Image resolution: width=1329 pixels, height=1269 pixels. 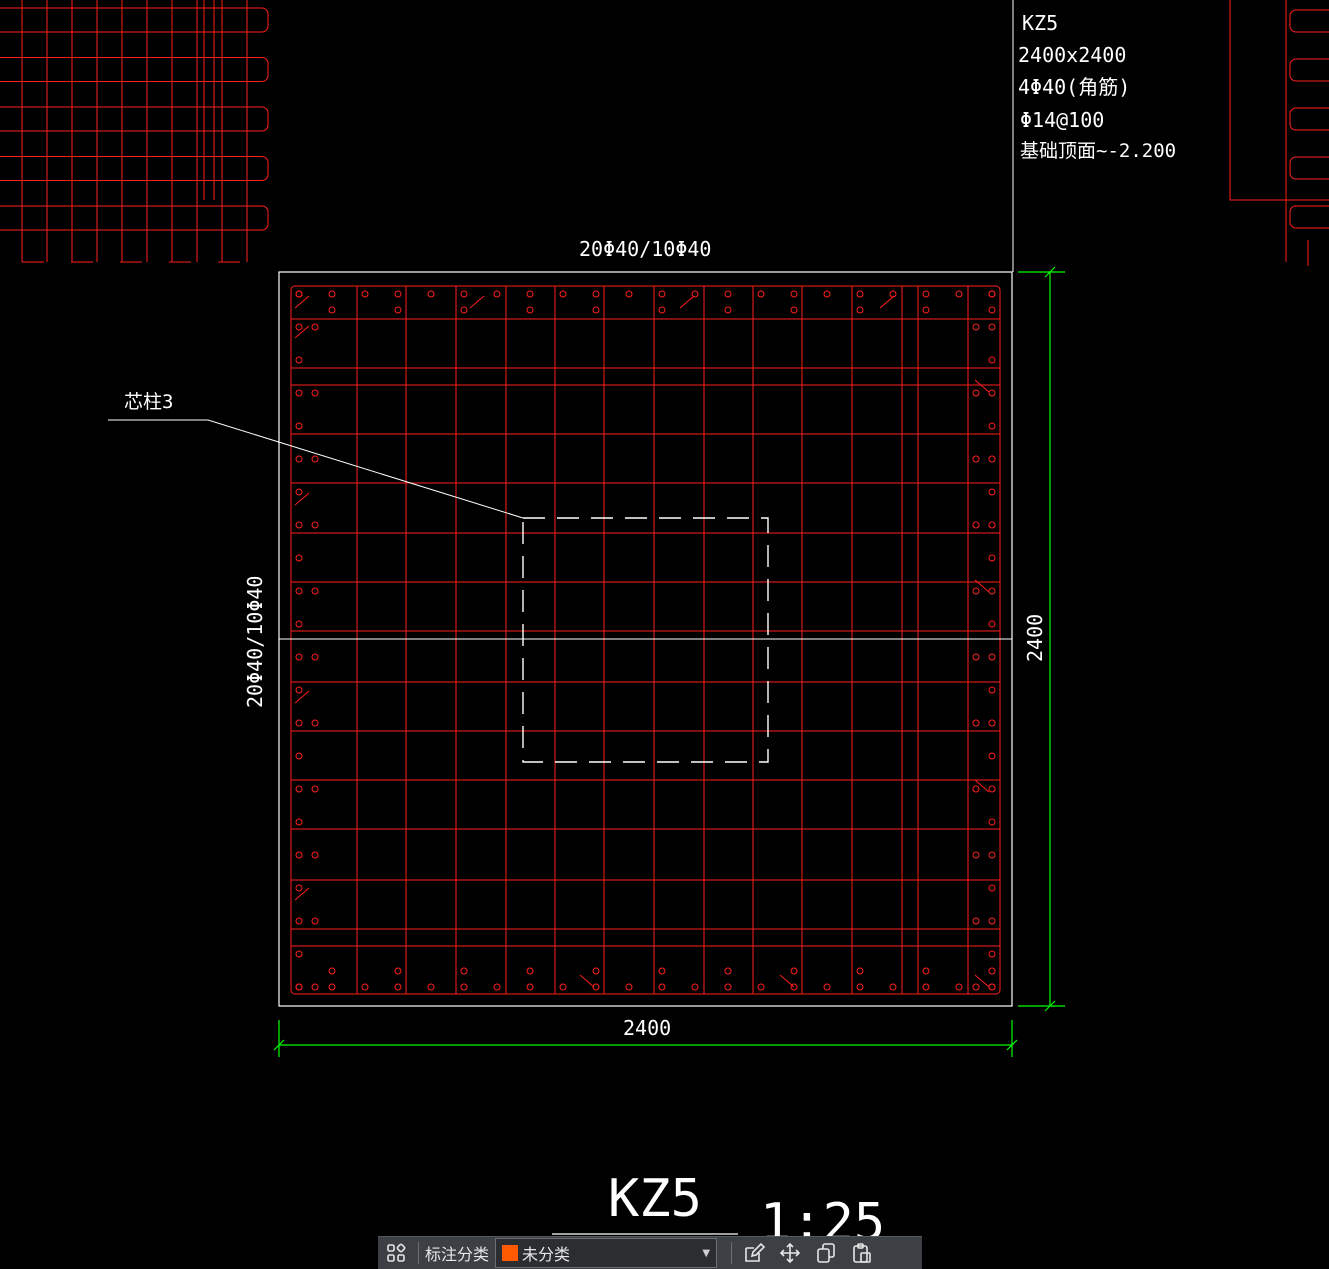 I want to click on category-select: 未分类 ▼, so click(x=606, y=1253).